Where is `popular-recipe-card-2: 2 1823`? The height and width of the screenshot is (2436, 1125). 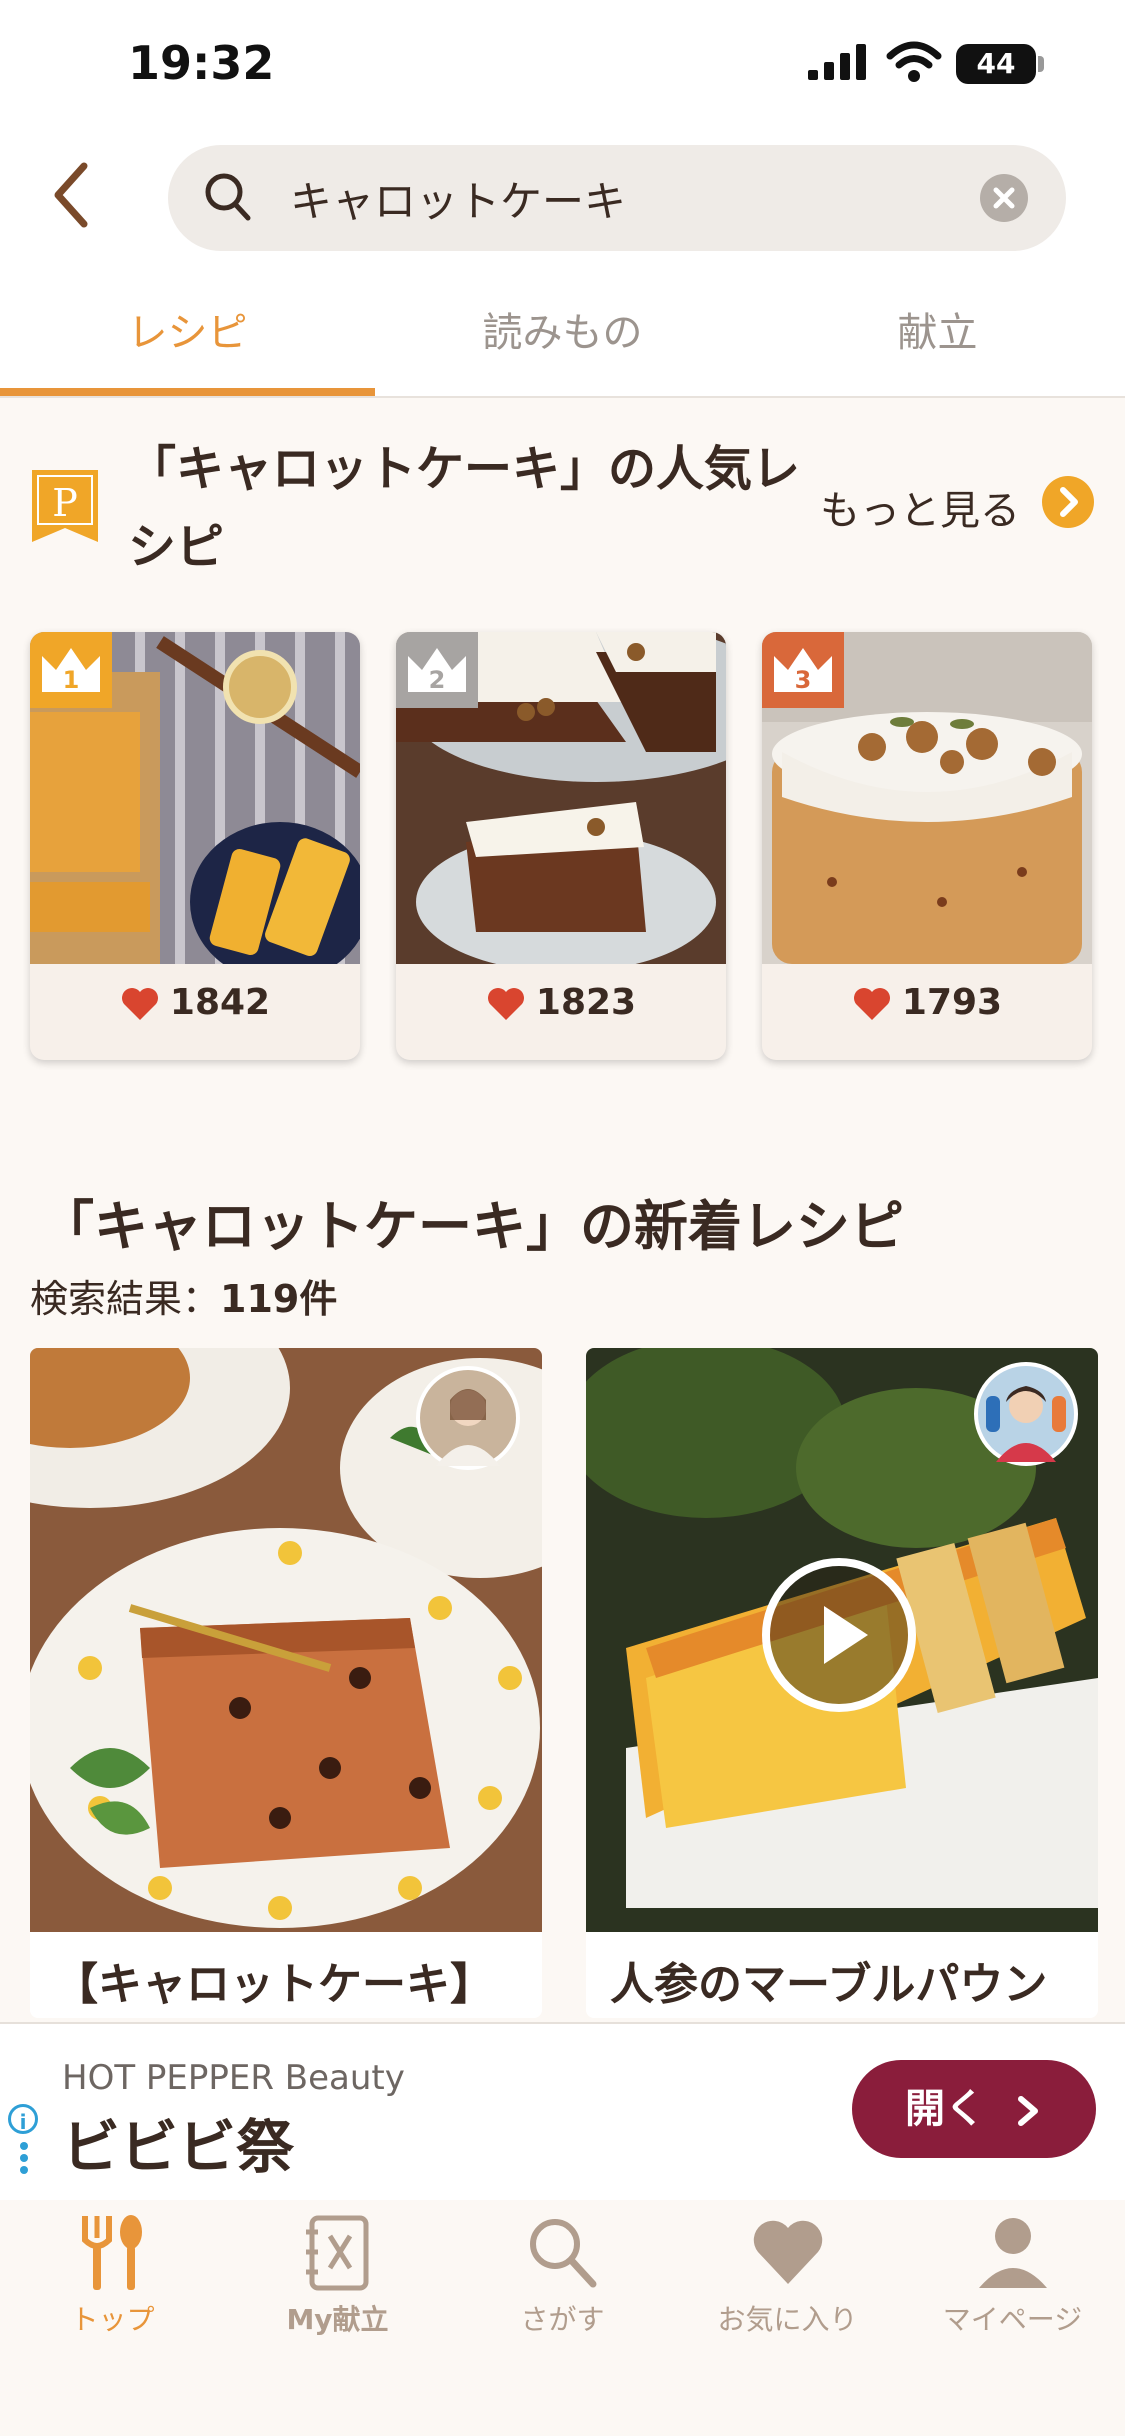
popular-recipe-card-2: 2 1823 is located at coordinates (561, 846).